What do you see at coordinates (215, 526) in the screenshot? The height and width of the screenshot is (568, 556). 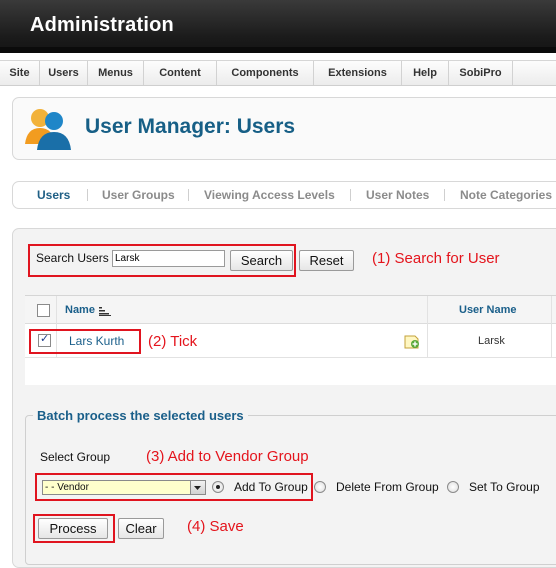 I see `annotation-step4: (4) Save` at bounding box center [215, 526].